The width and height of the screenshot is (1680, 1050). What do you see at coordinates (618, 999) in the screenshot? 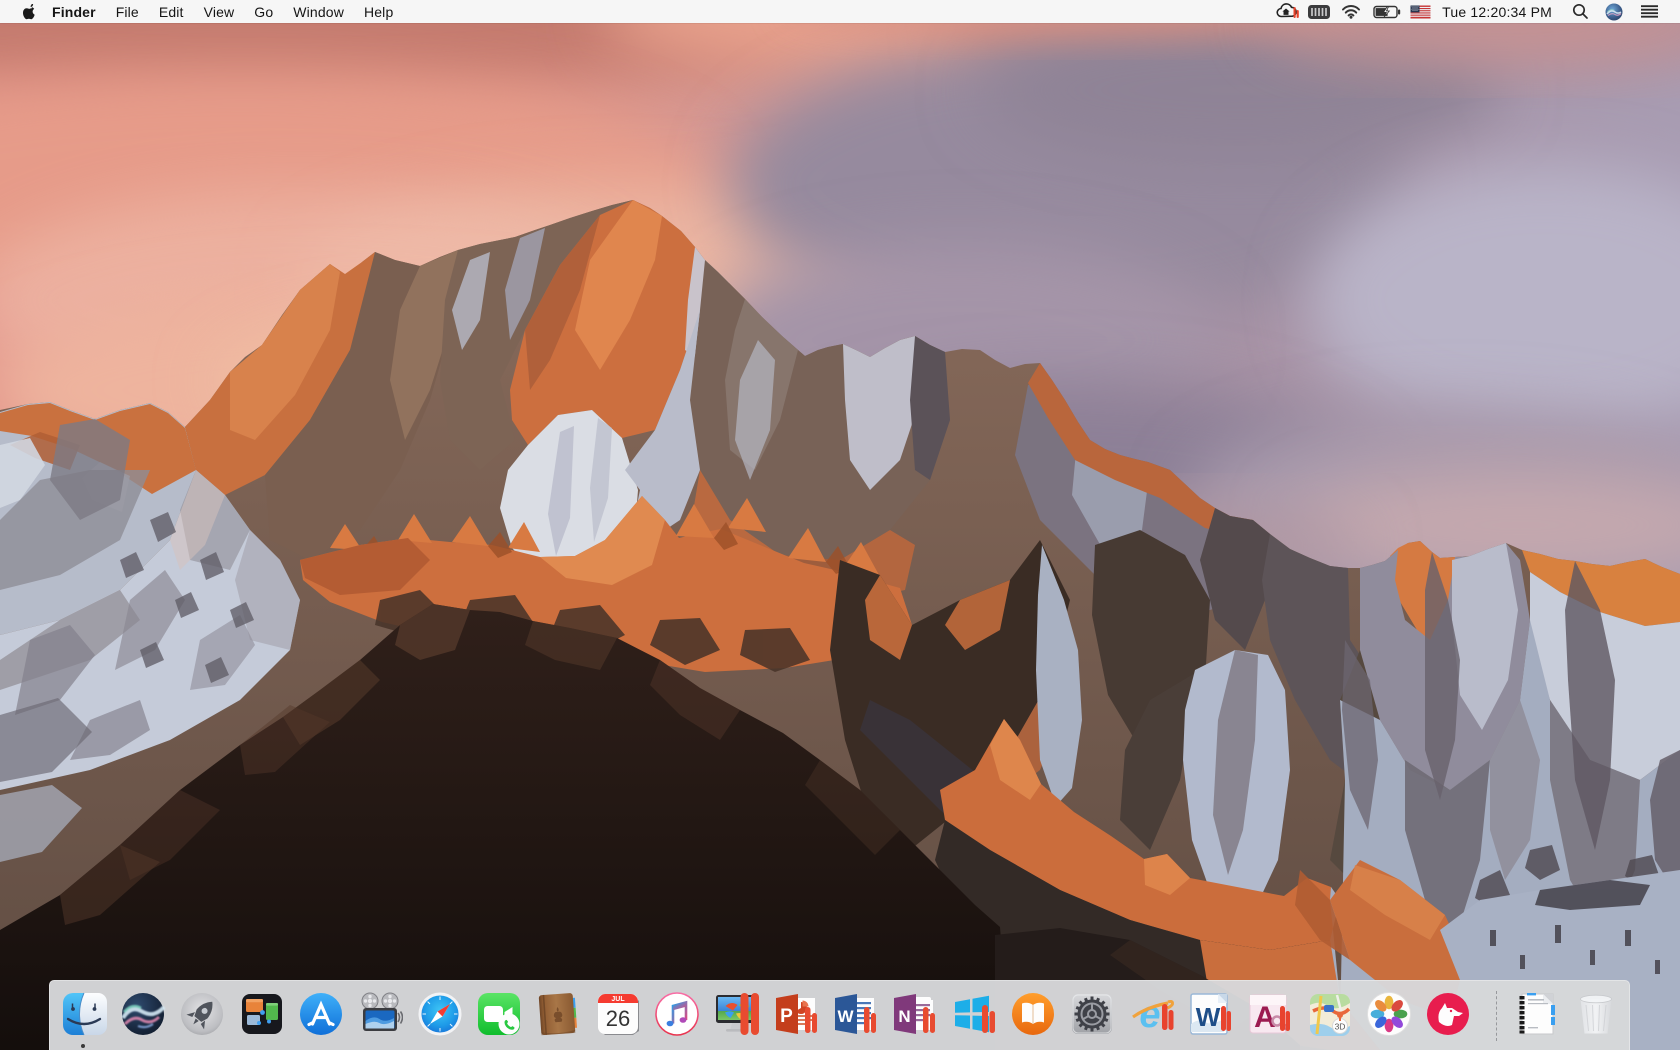
I see `svg-text: JUL` at bounding box center [618, 999].